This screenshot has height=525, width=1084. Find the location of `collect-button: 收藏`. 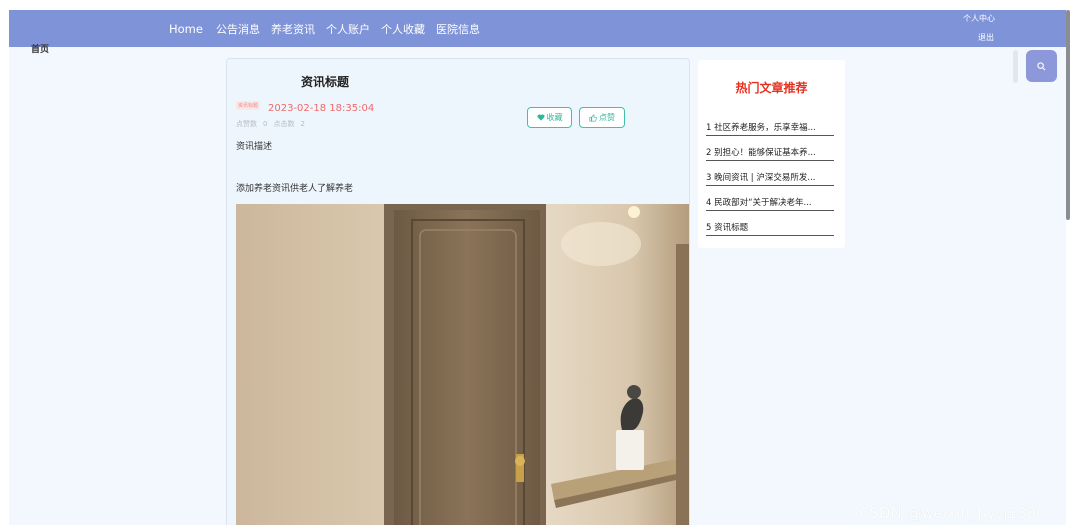

collect-button: 收藏 is located at coordinates (549, 117).